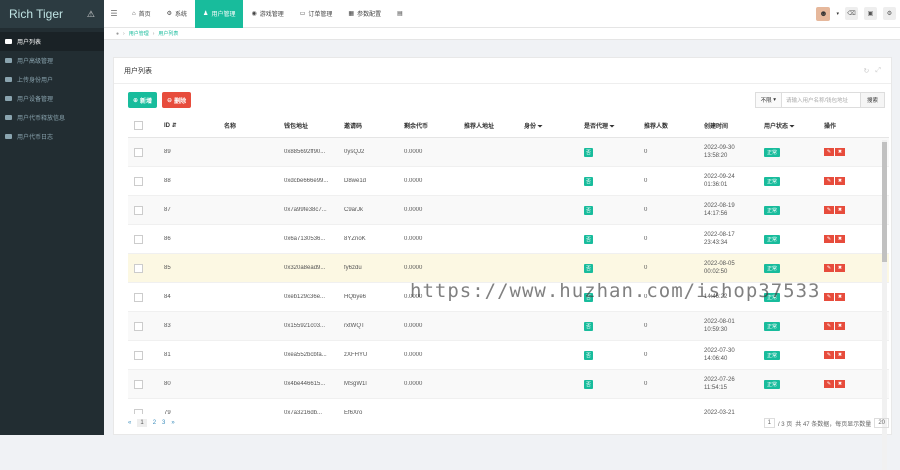 The height and width of the screenshot is (470, 900). I want to click on breadcrumb-item: 用户列表, so click(168, 33).